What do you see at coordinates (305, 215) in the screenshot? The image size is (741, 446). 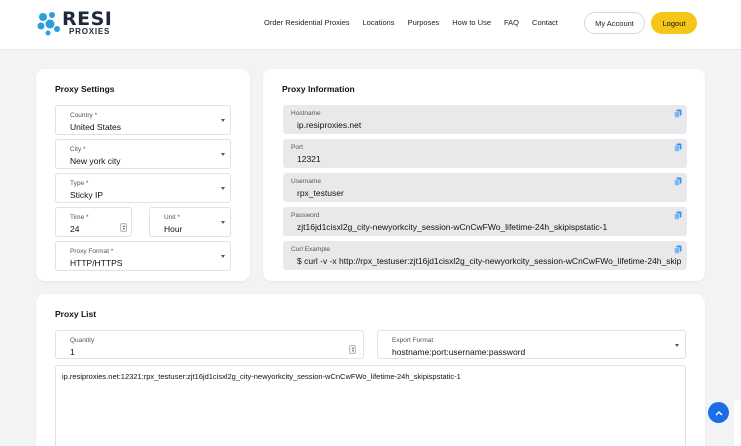 I see `password-label: Password` at bounding box center [305, 215].